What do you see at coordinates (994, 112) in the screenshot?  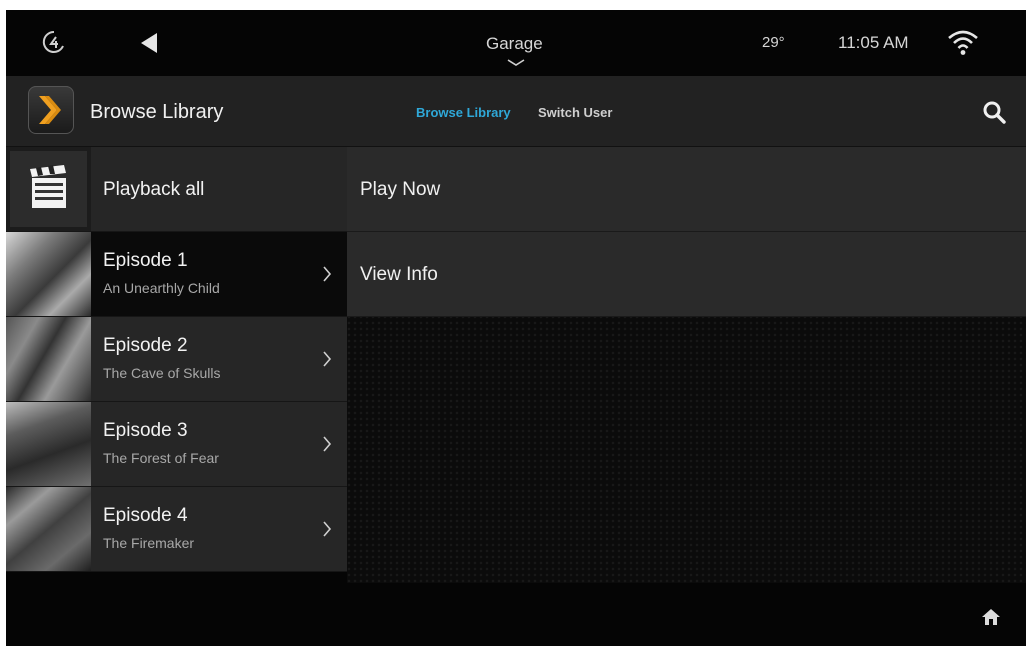 I see `search-icon` at bounding box center [994, 112].